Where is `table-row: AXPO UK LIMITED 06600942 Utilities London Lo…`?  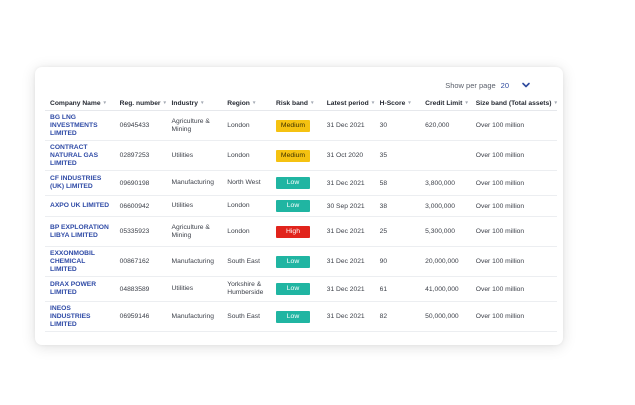 table-row: AXPO UK LIMITED 06600942 Utilities London Lo… is located at coordinates (301, 206).